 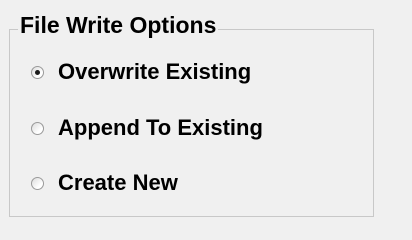 What do you see at coordinates (37, 72) in the screenshot?
I see `radio-selected-icon` at bounding box center [37, 72].